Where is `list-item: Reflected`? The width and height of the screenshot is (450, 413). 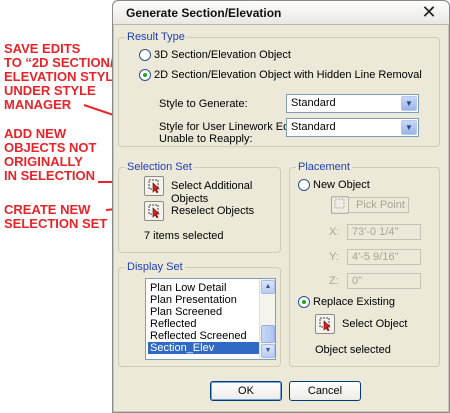 list-item: Reflected is located at coordinates (203, 324).